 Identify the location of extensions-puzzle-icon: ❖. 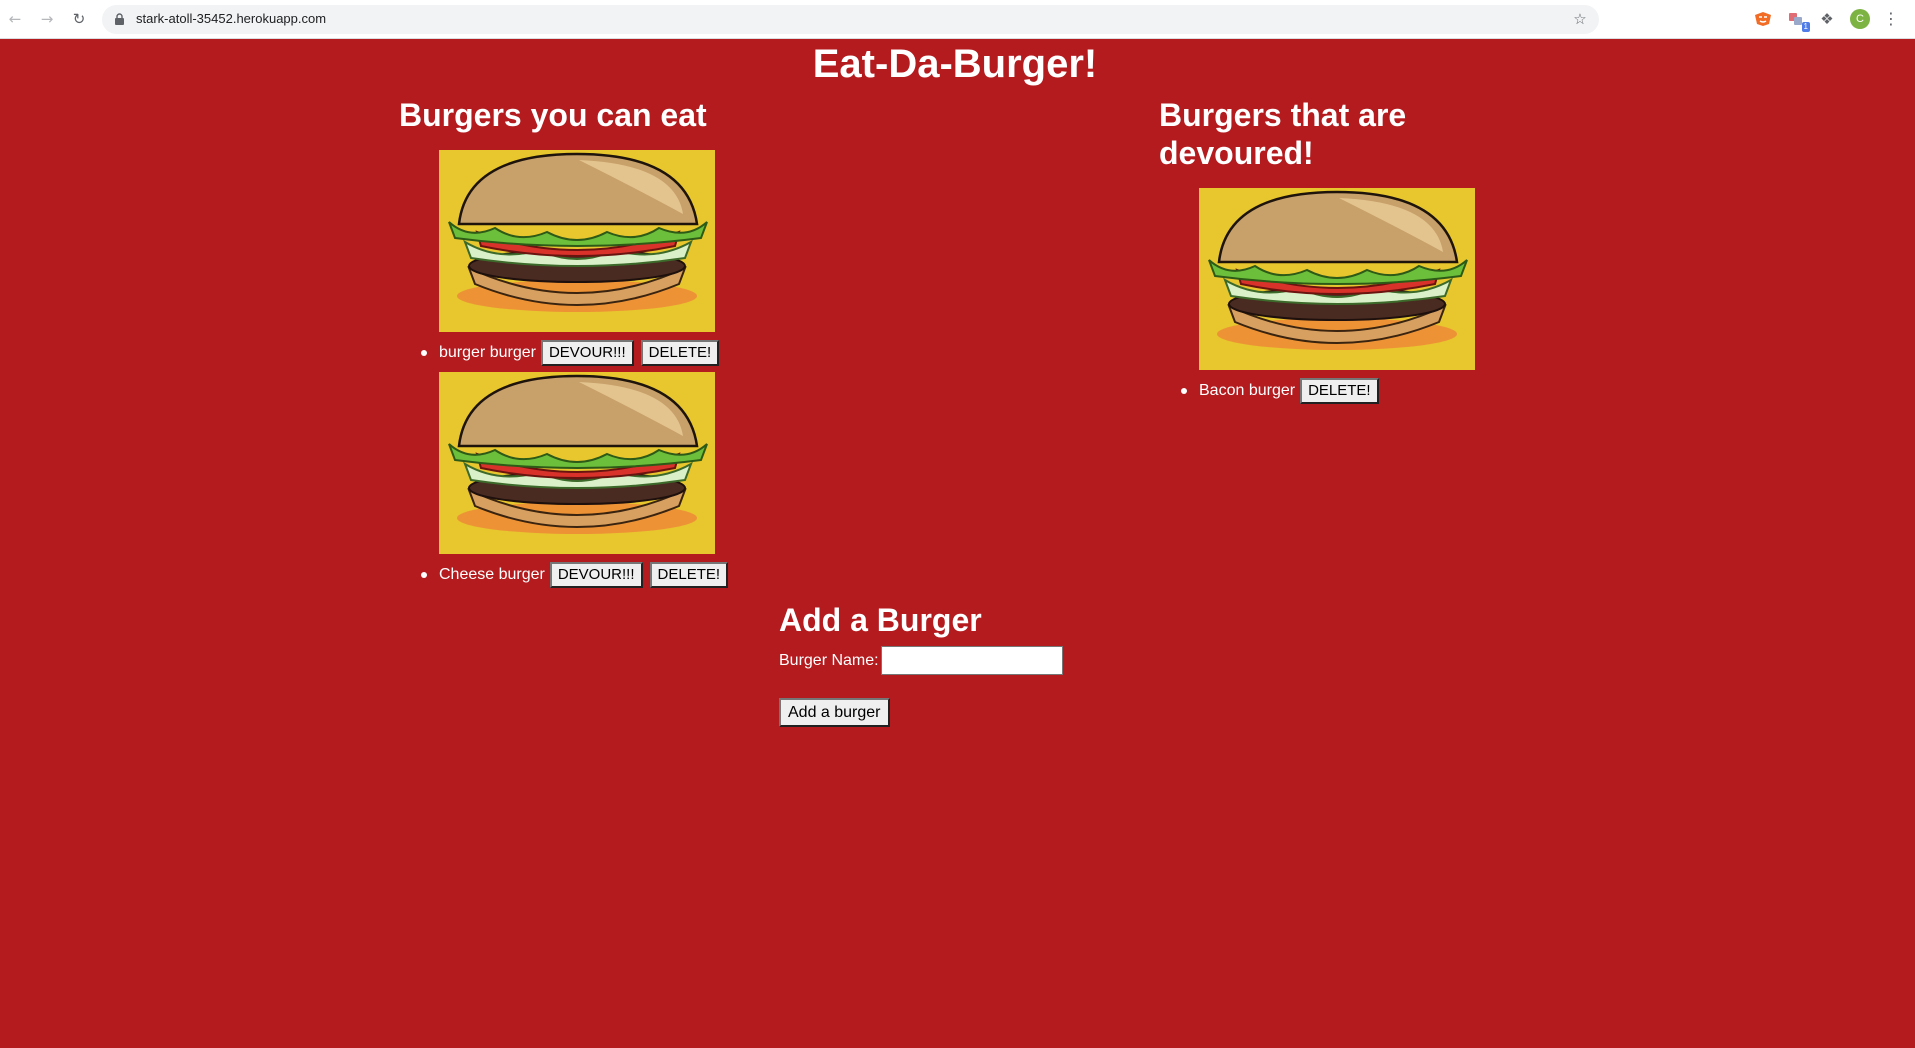
(1827, 19).